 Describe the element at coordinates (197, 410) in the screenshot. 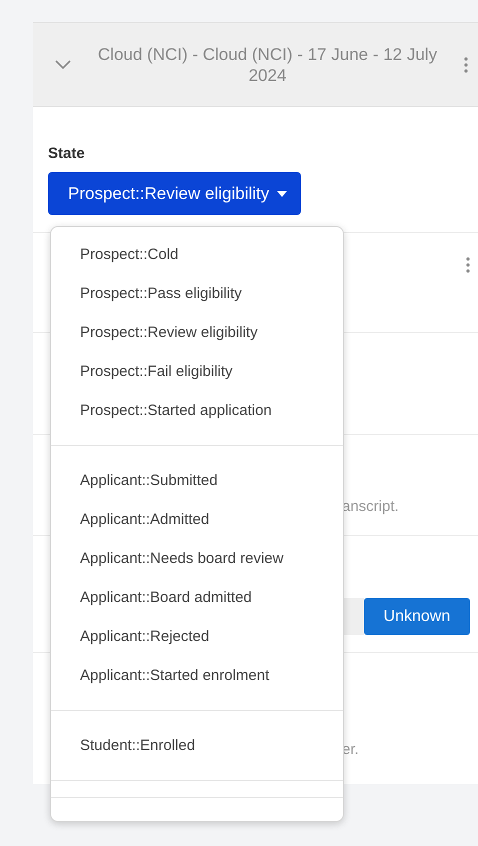

I see `menu-item: Prospect::Started application` at that location.